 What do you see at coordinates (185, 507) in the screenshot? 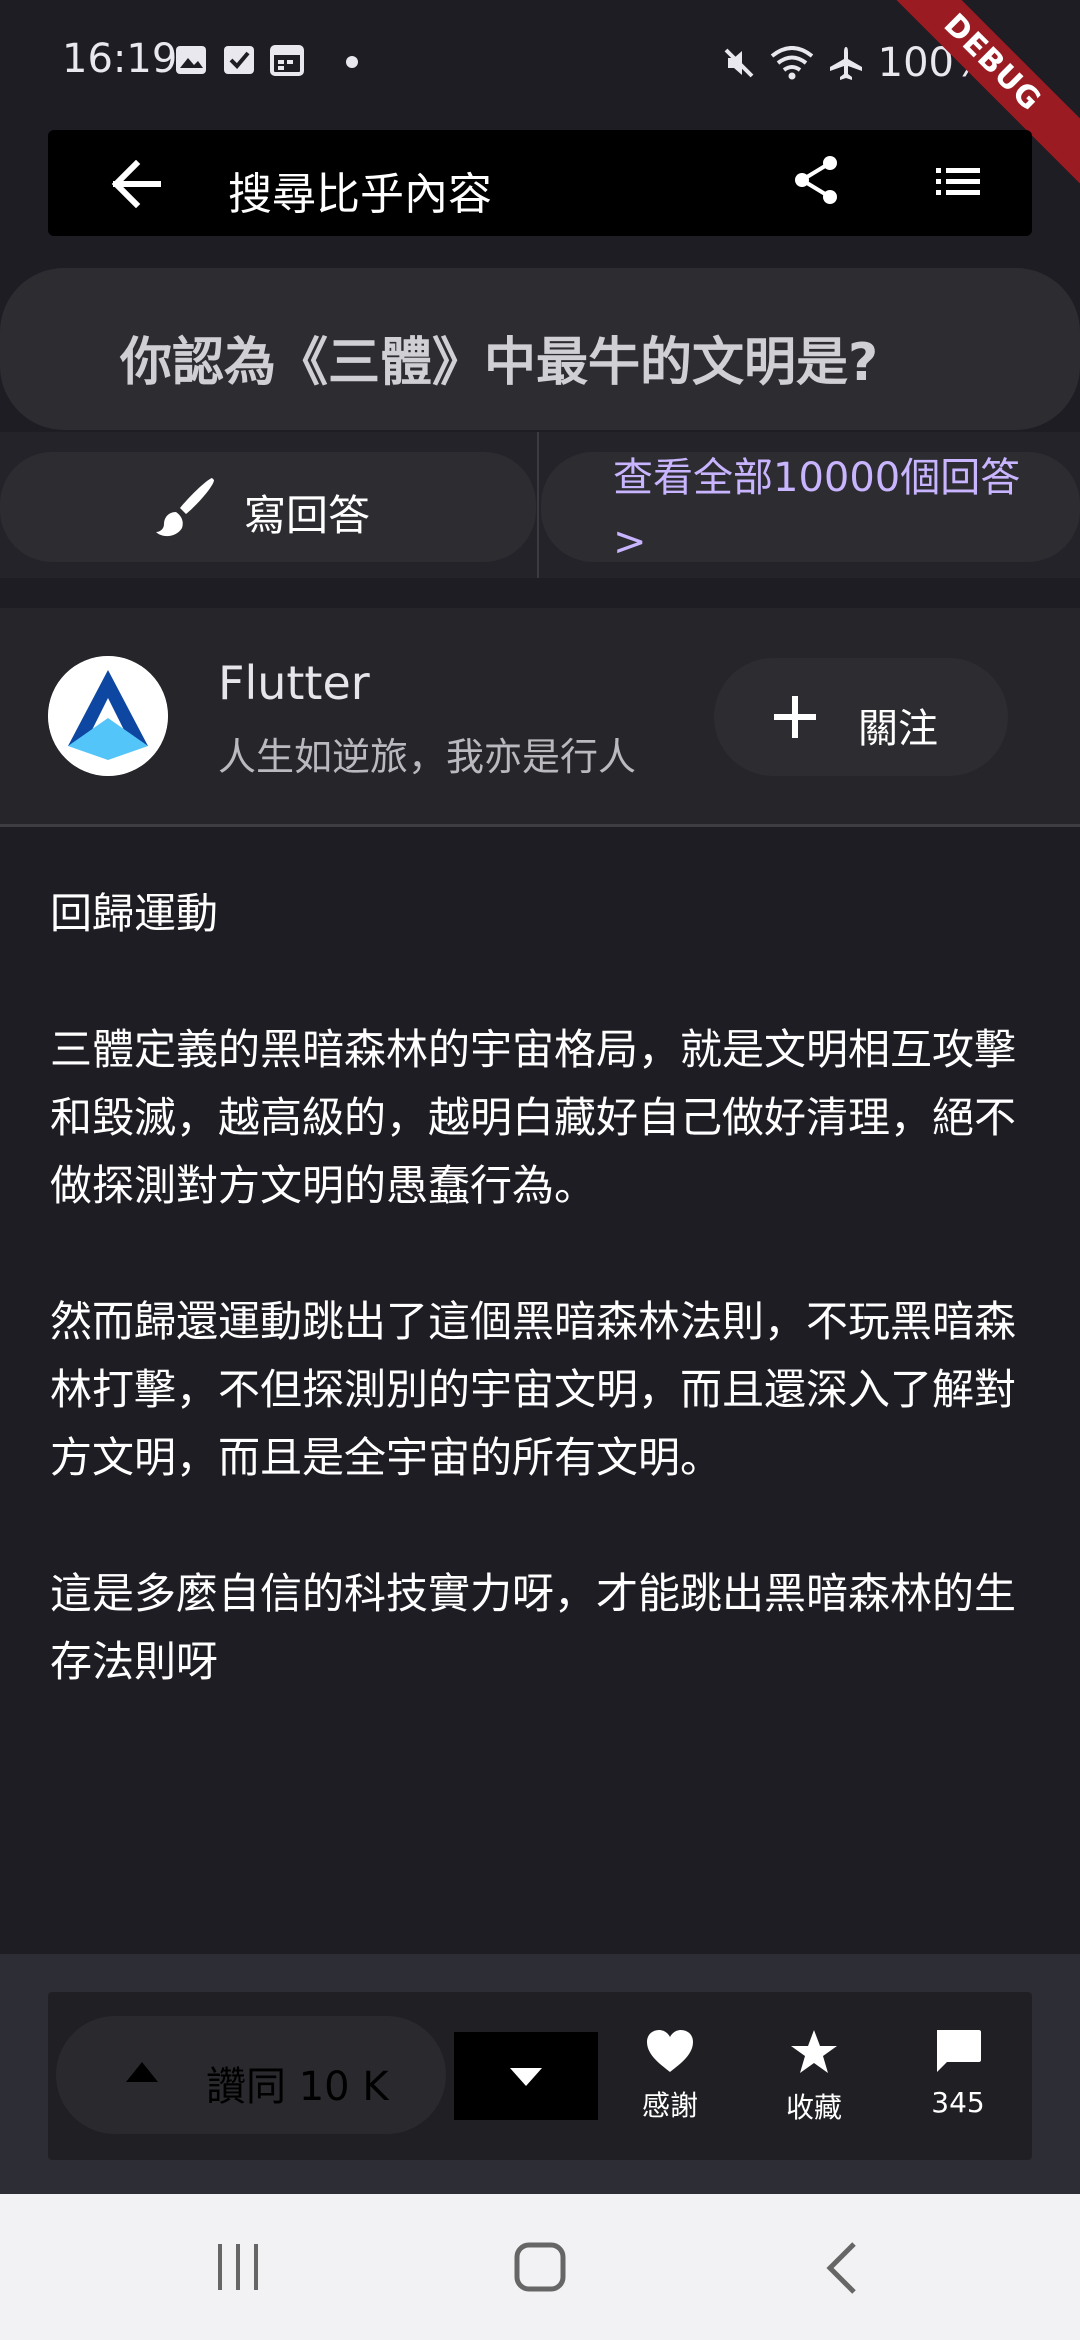
I see `brush-icon` at bounding box center [185, 507].